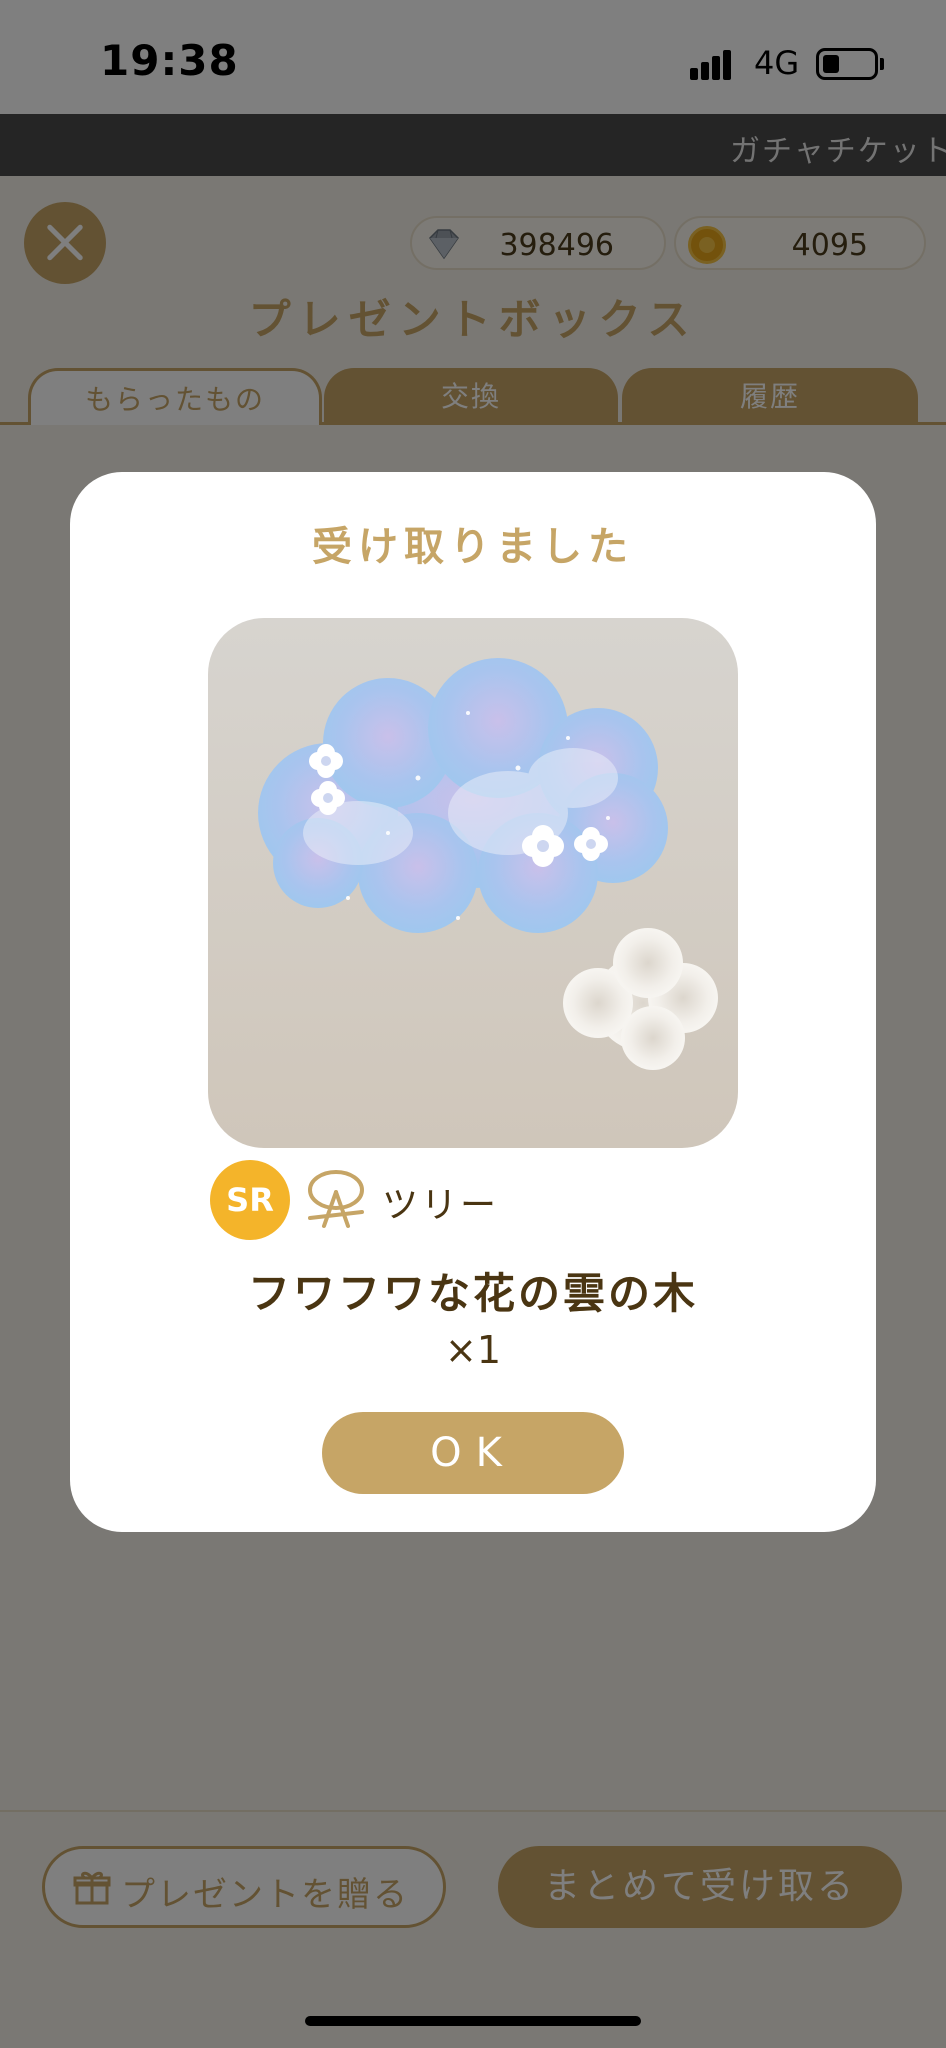 Image resolution: width=946 pixels, height=2048 pixels. Describe the element at coordinates (472, 1293) in the screenshot. I see `item-name: フワフワな花の雲の木` at that location.